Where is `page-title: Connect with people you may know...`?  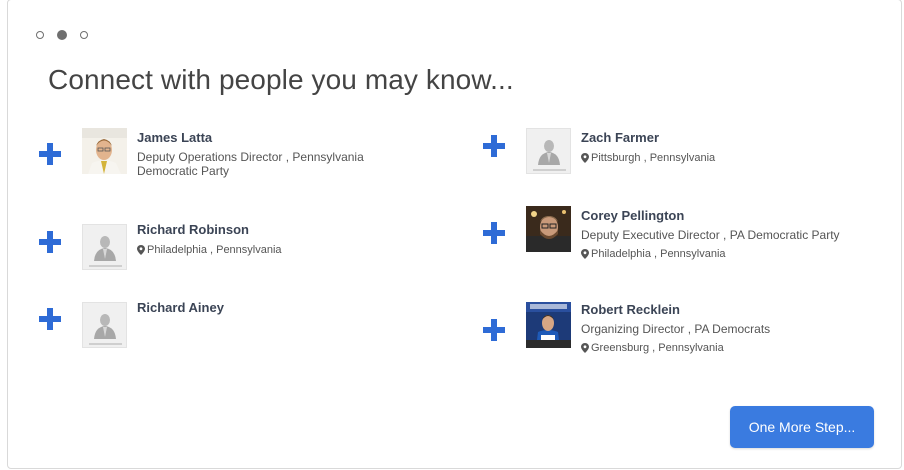
page-title: Connect with people you may know... is located at coordinates (281, 79).